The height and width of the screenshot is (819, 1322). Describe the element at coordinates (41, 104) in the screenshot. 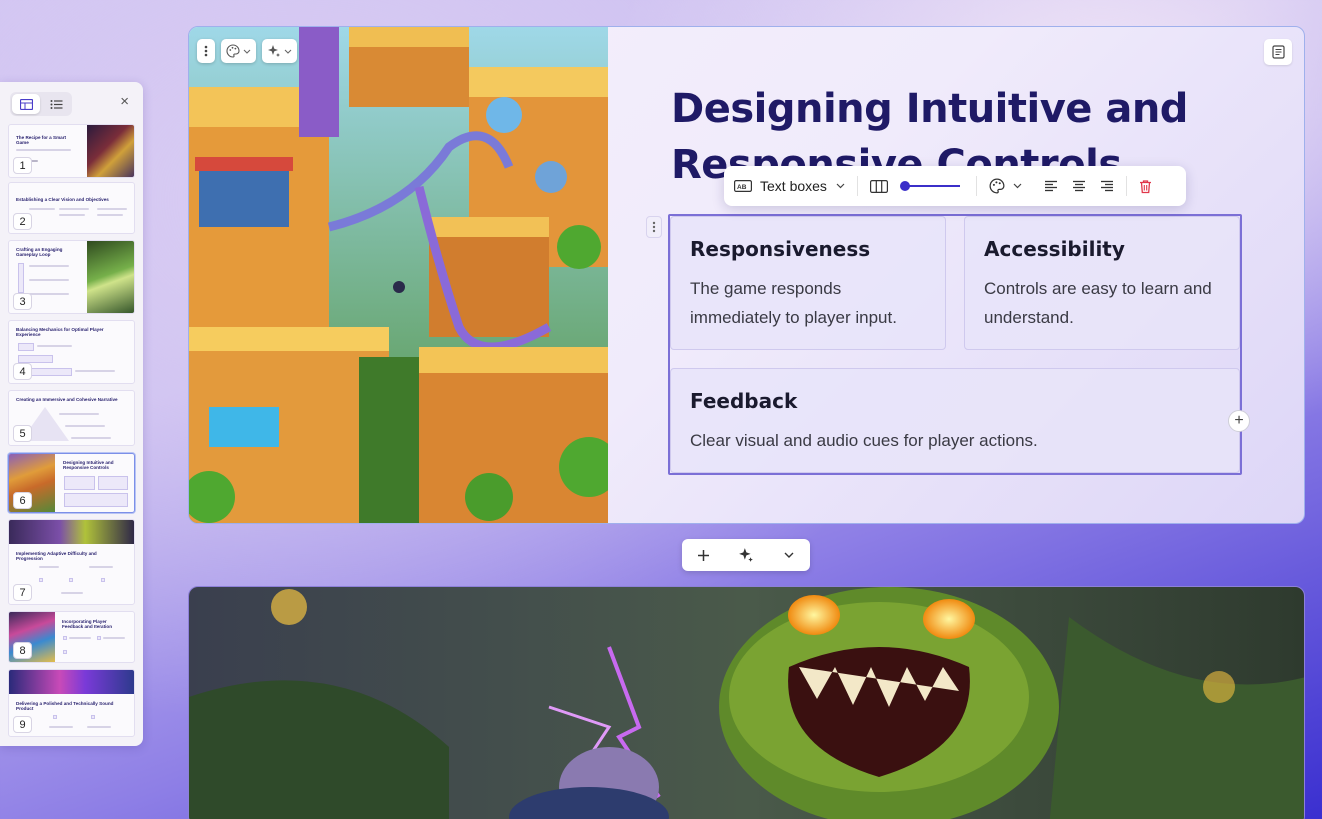

I see `panel-view-tabs` at that location.